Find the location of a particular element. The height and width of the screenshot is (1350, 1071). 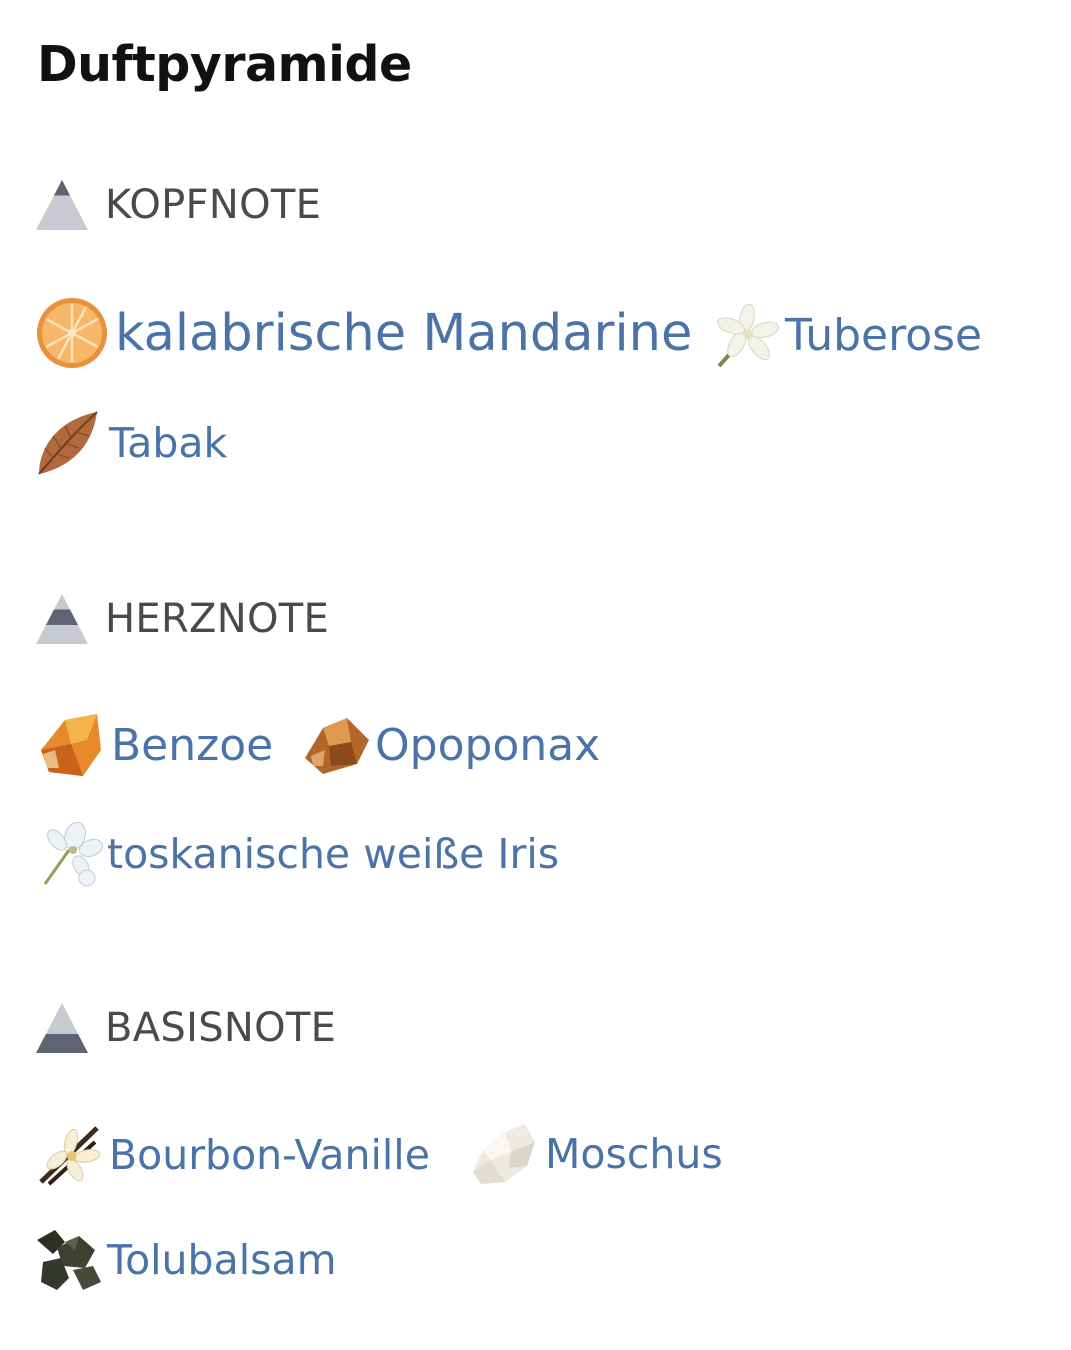

note-label: toskanische weiße Iris is located at coordinates (333, 854).